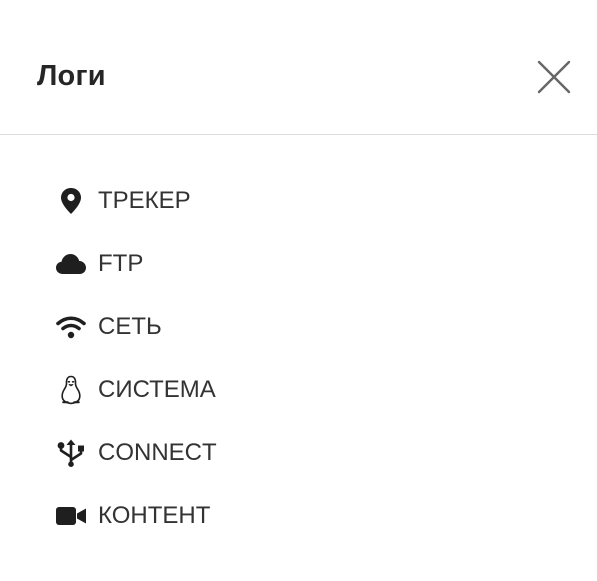  Describe the element at coordinates (71, 453) in the screenshot. I see `usb-icon` at that location.